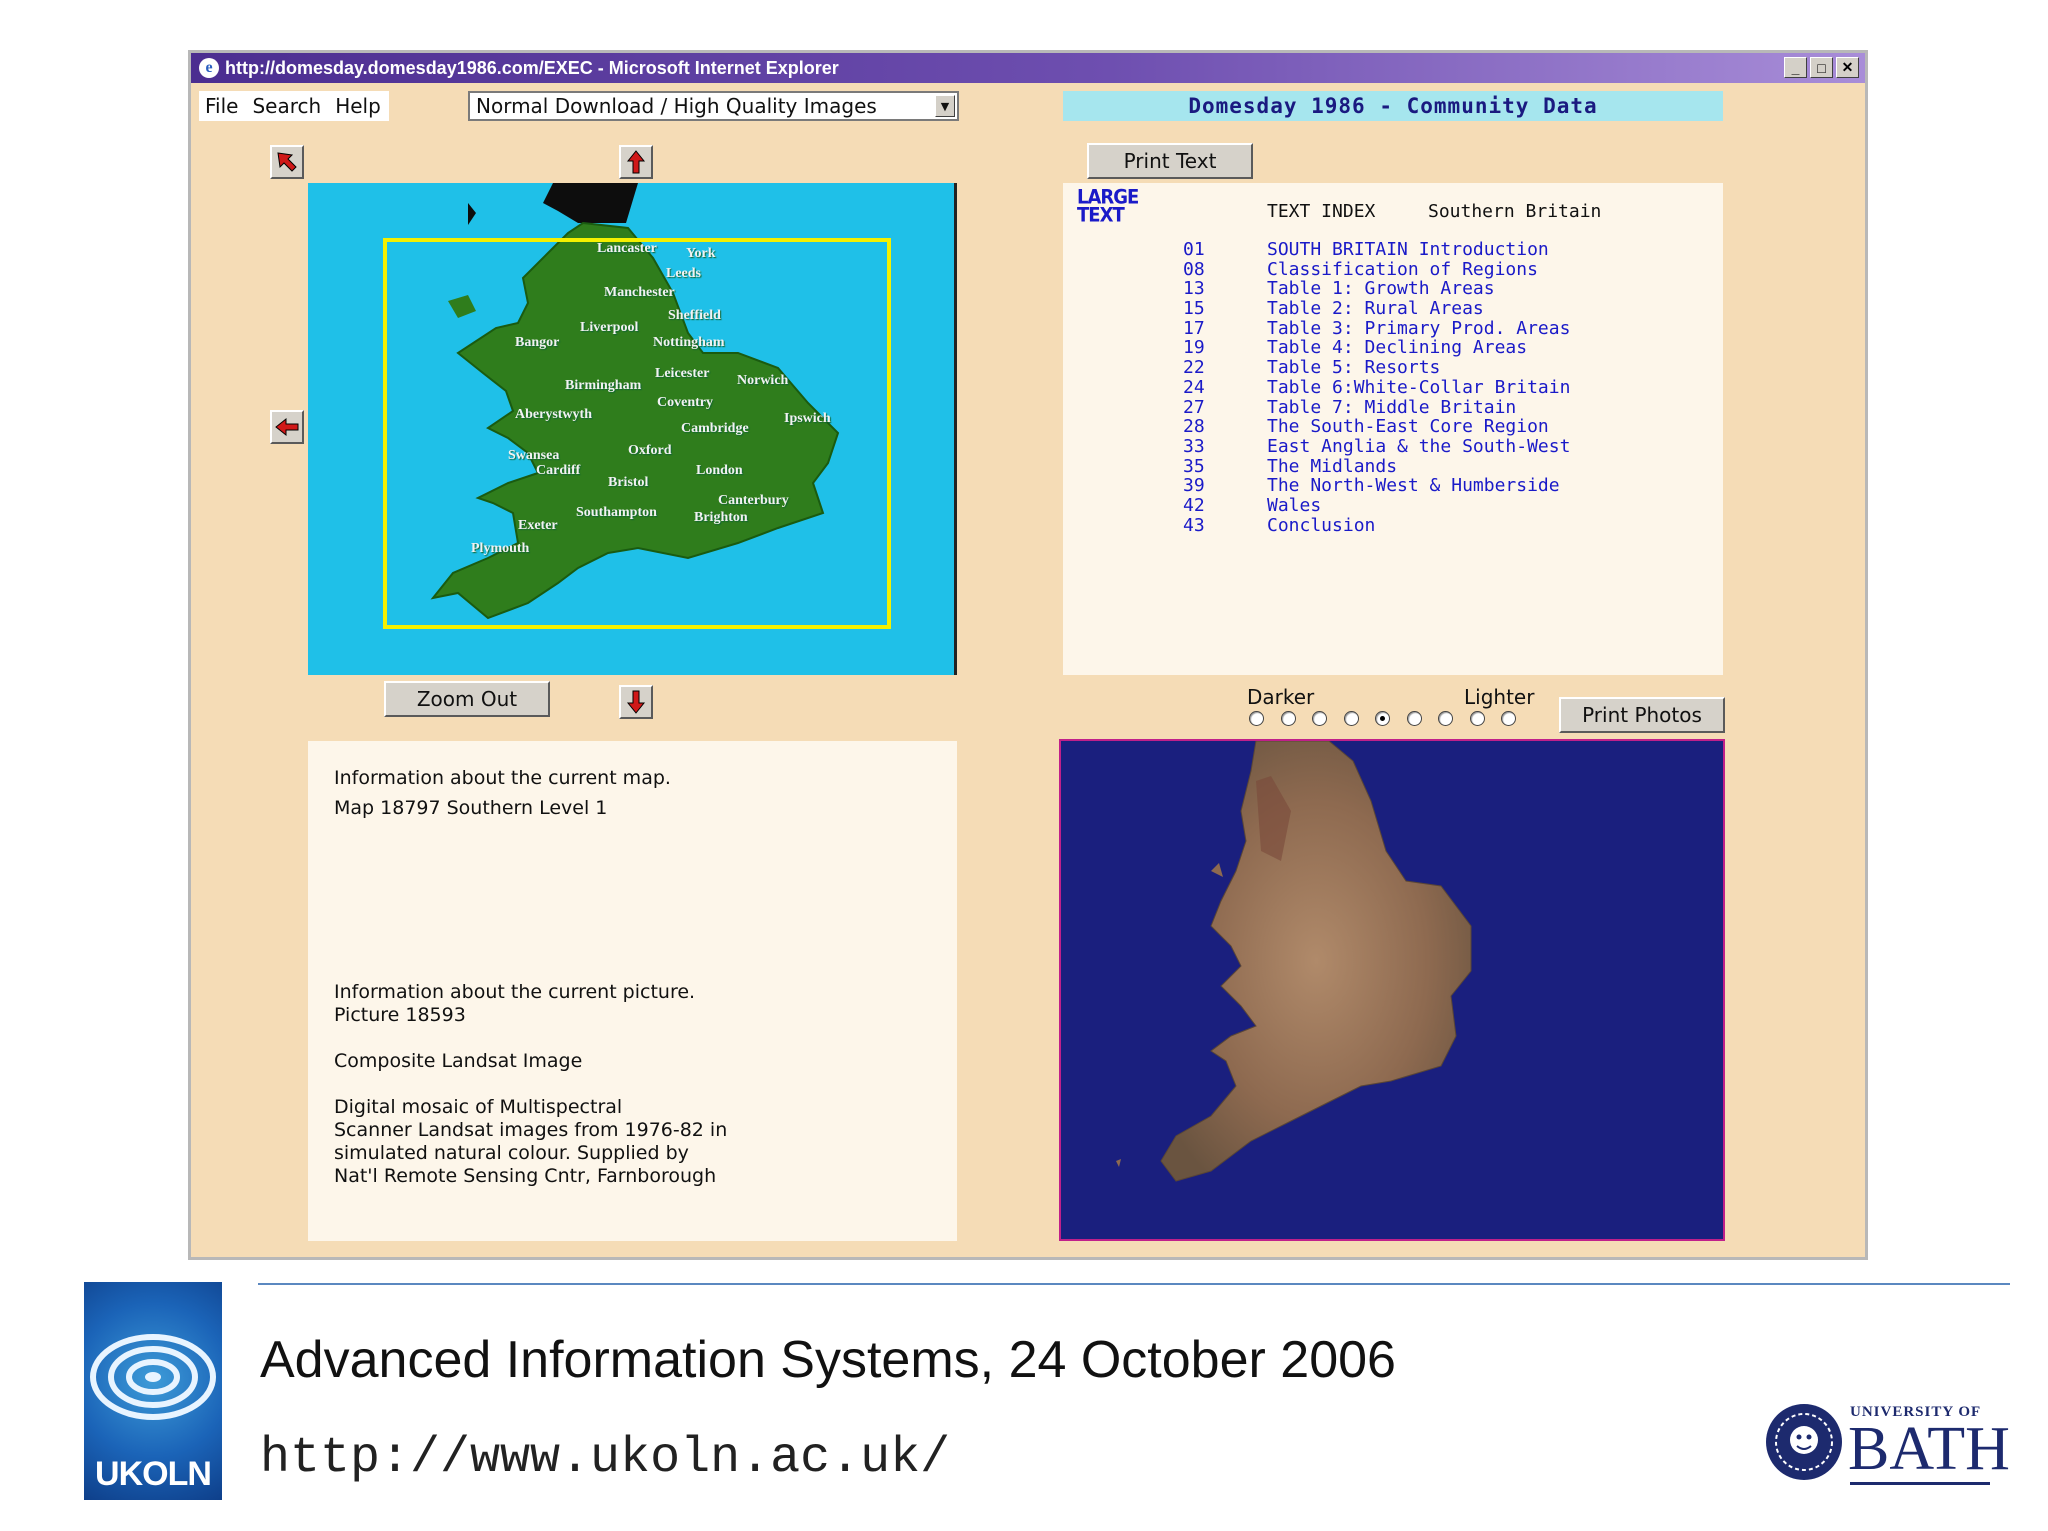  Describe the element at coordinates (1194, 407) in the screenshot. I see `index-page-number: 27` at that location.